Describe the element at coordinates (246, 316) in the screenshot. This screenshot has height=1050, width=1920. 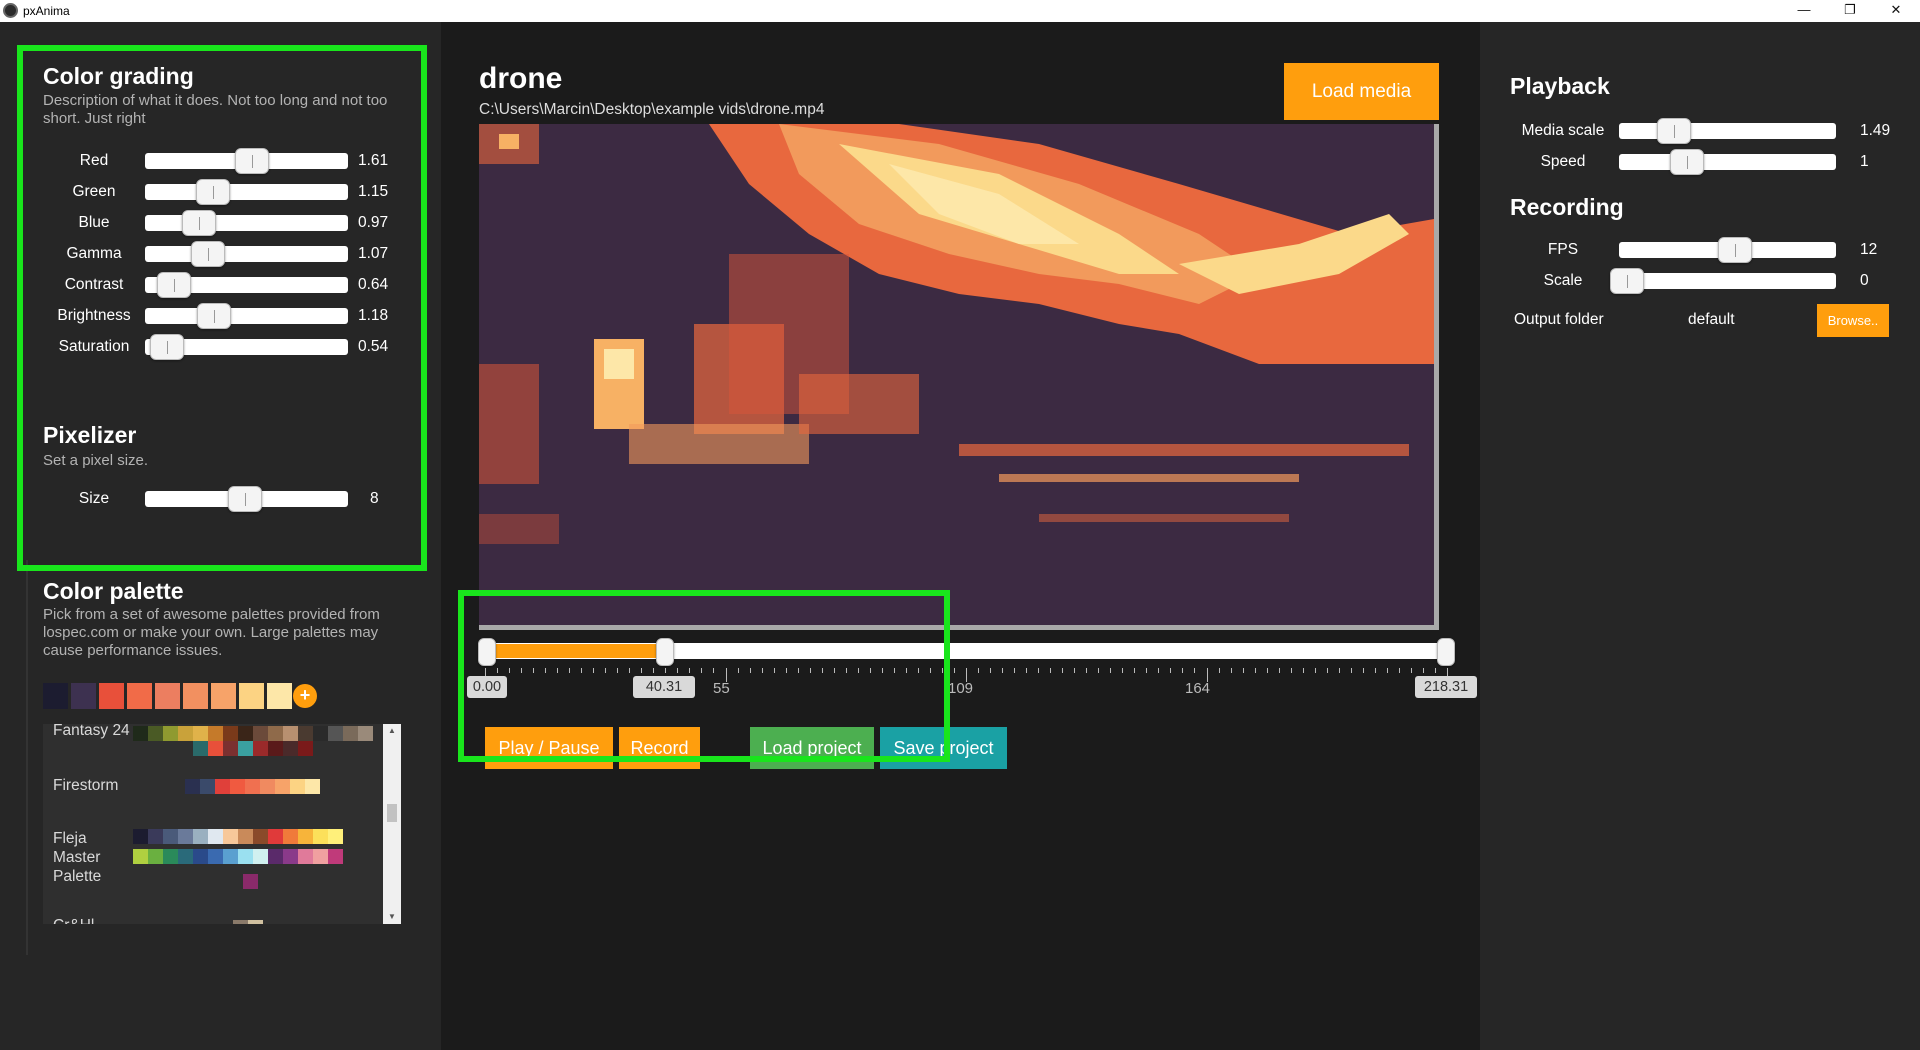
I see `slider-track-brightness` at that location.